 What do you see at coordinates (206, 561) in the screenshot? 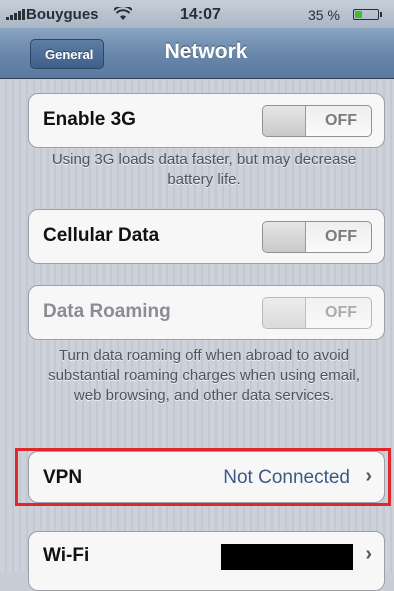
I see `wifi-row: Wi-Fi ›` at bounding box center [206, 561].